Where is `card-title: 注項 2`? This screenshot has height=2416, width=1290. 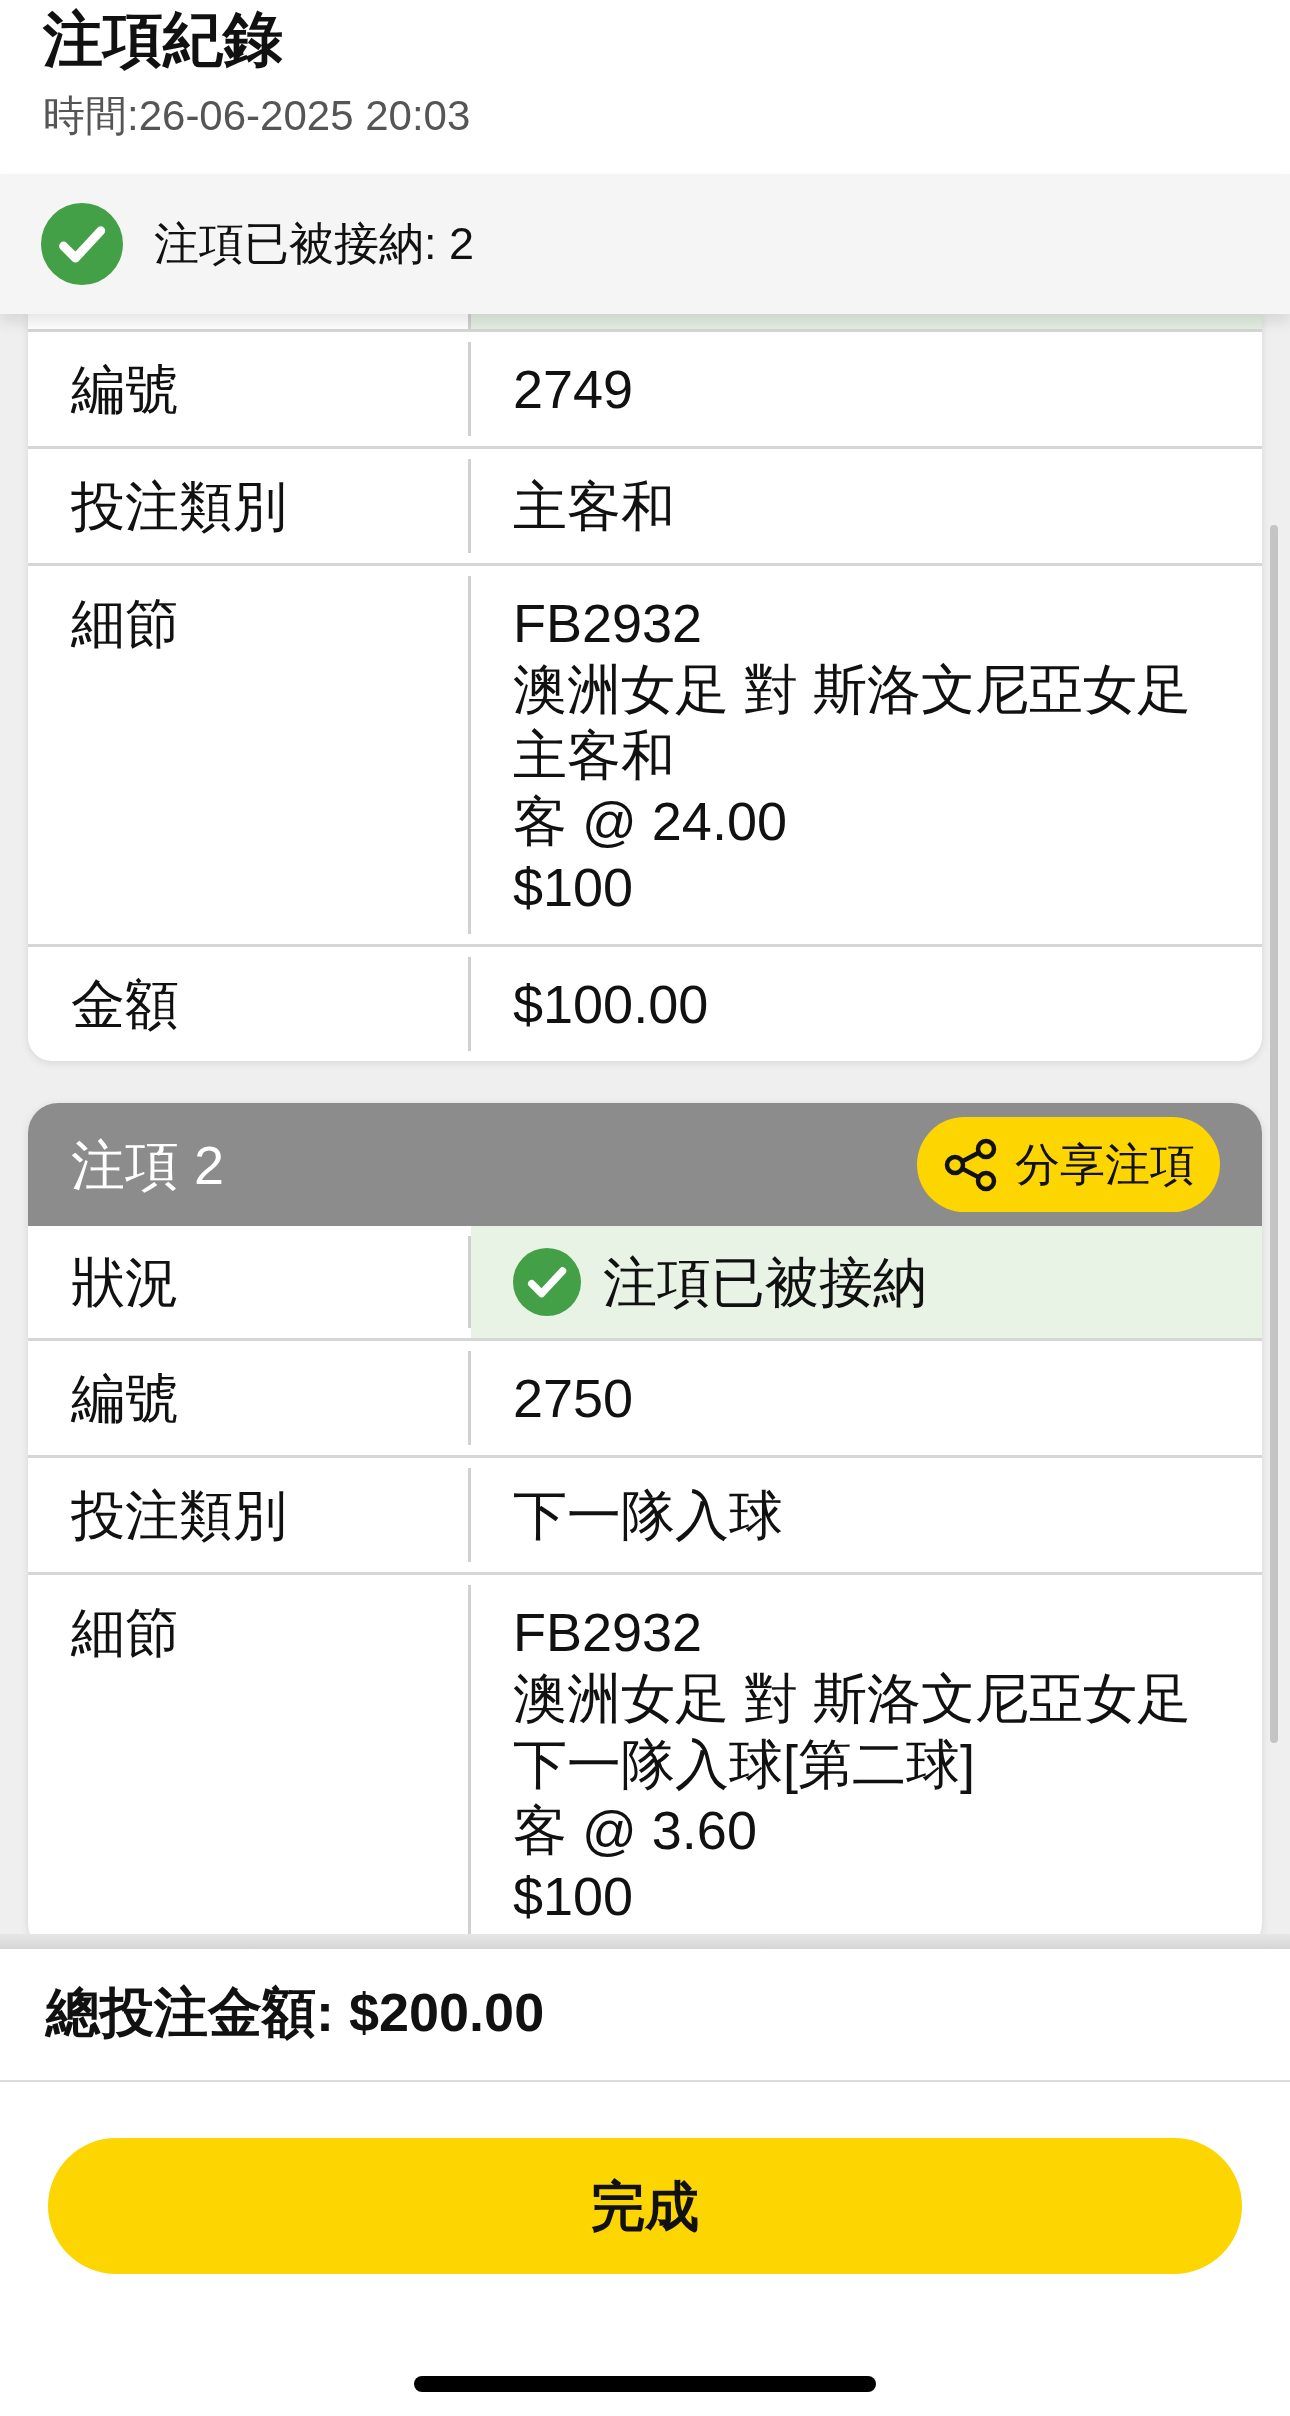
card-title: 注項 2 is located at coordinates (148, 1165).